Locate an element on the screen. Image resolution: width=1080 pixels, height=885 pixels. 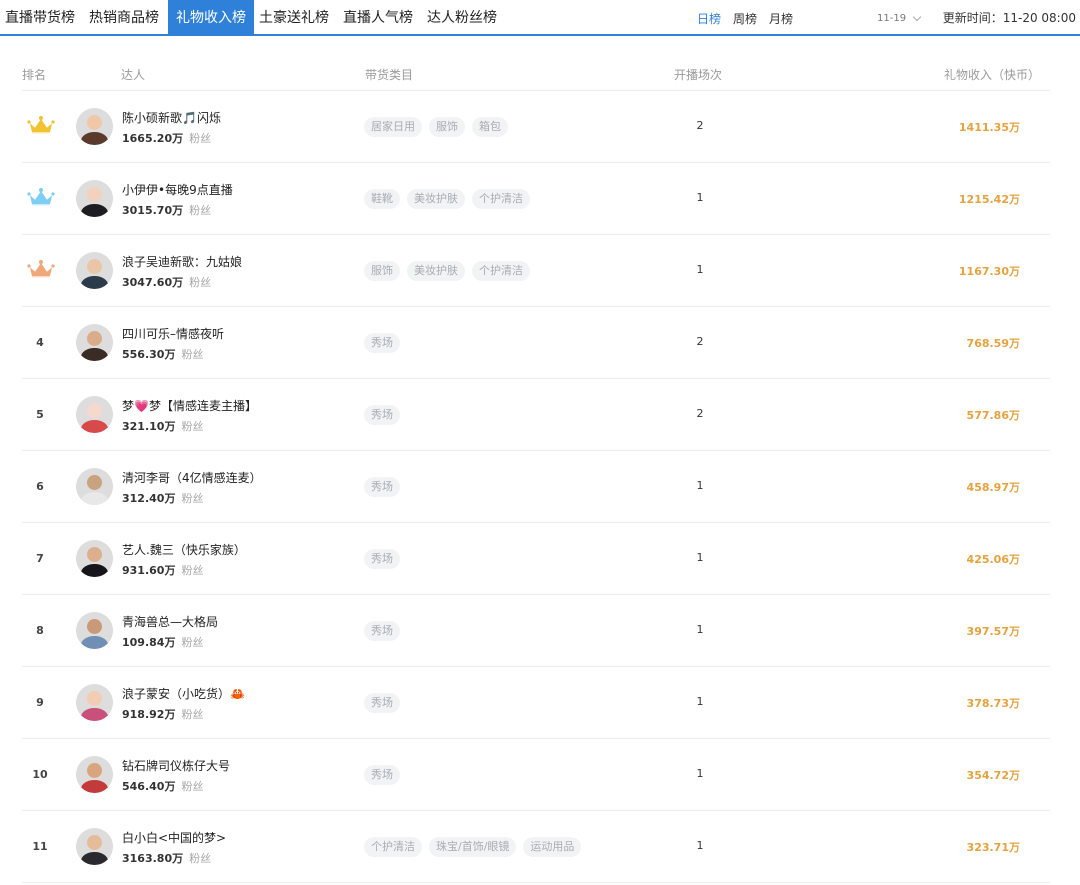
fan-count: 931.60万 粉丝 is located at coordinates (162, 570).